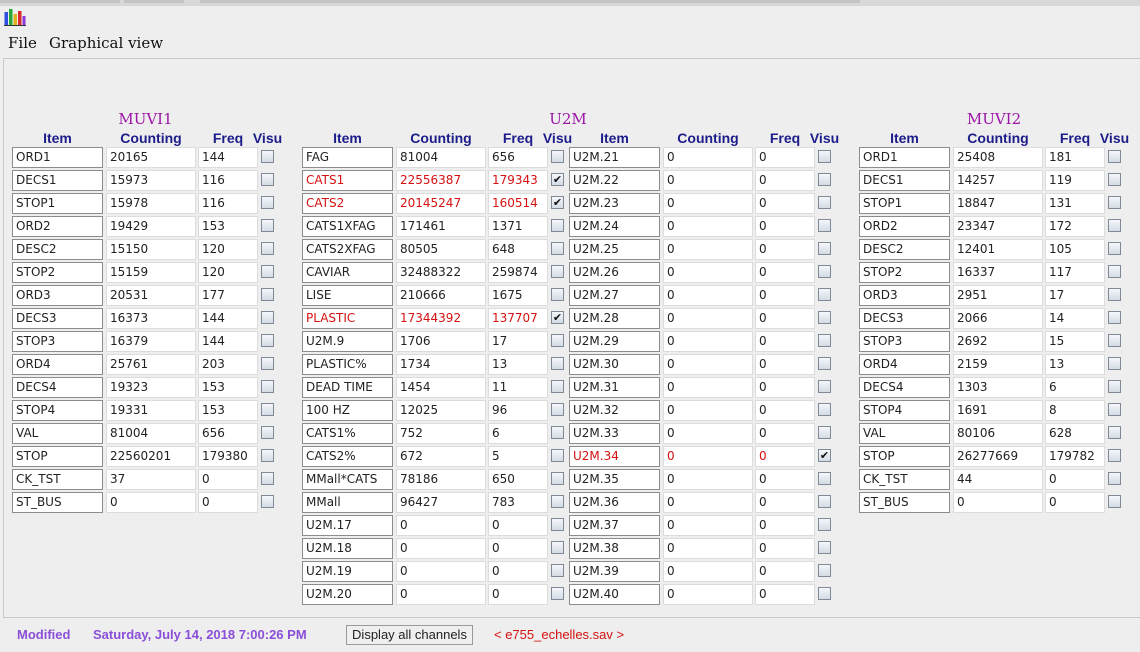  Describe the element at coordinates (347, 272) in the screenshot. I see `channel-name-cell: CAVIAR` at that location.